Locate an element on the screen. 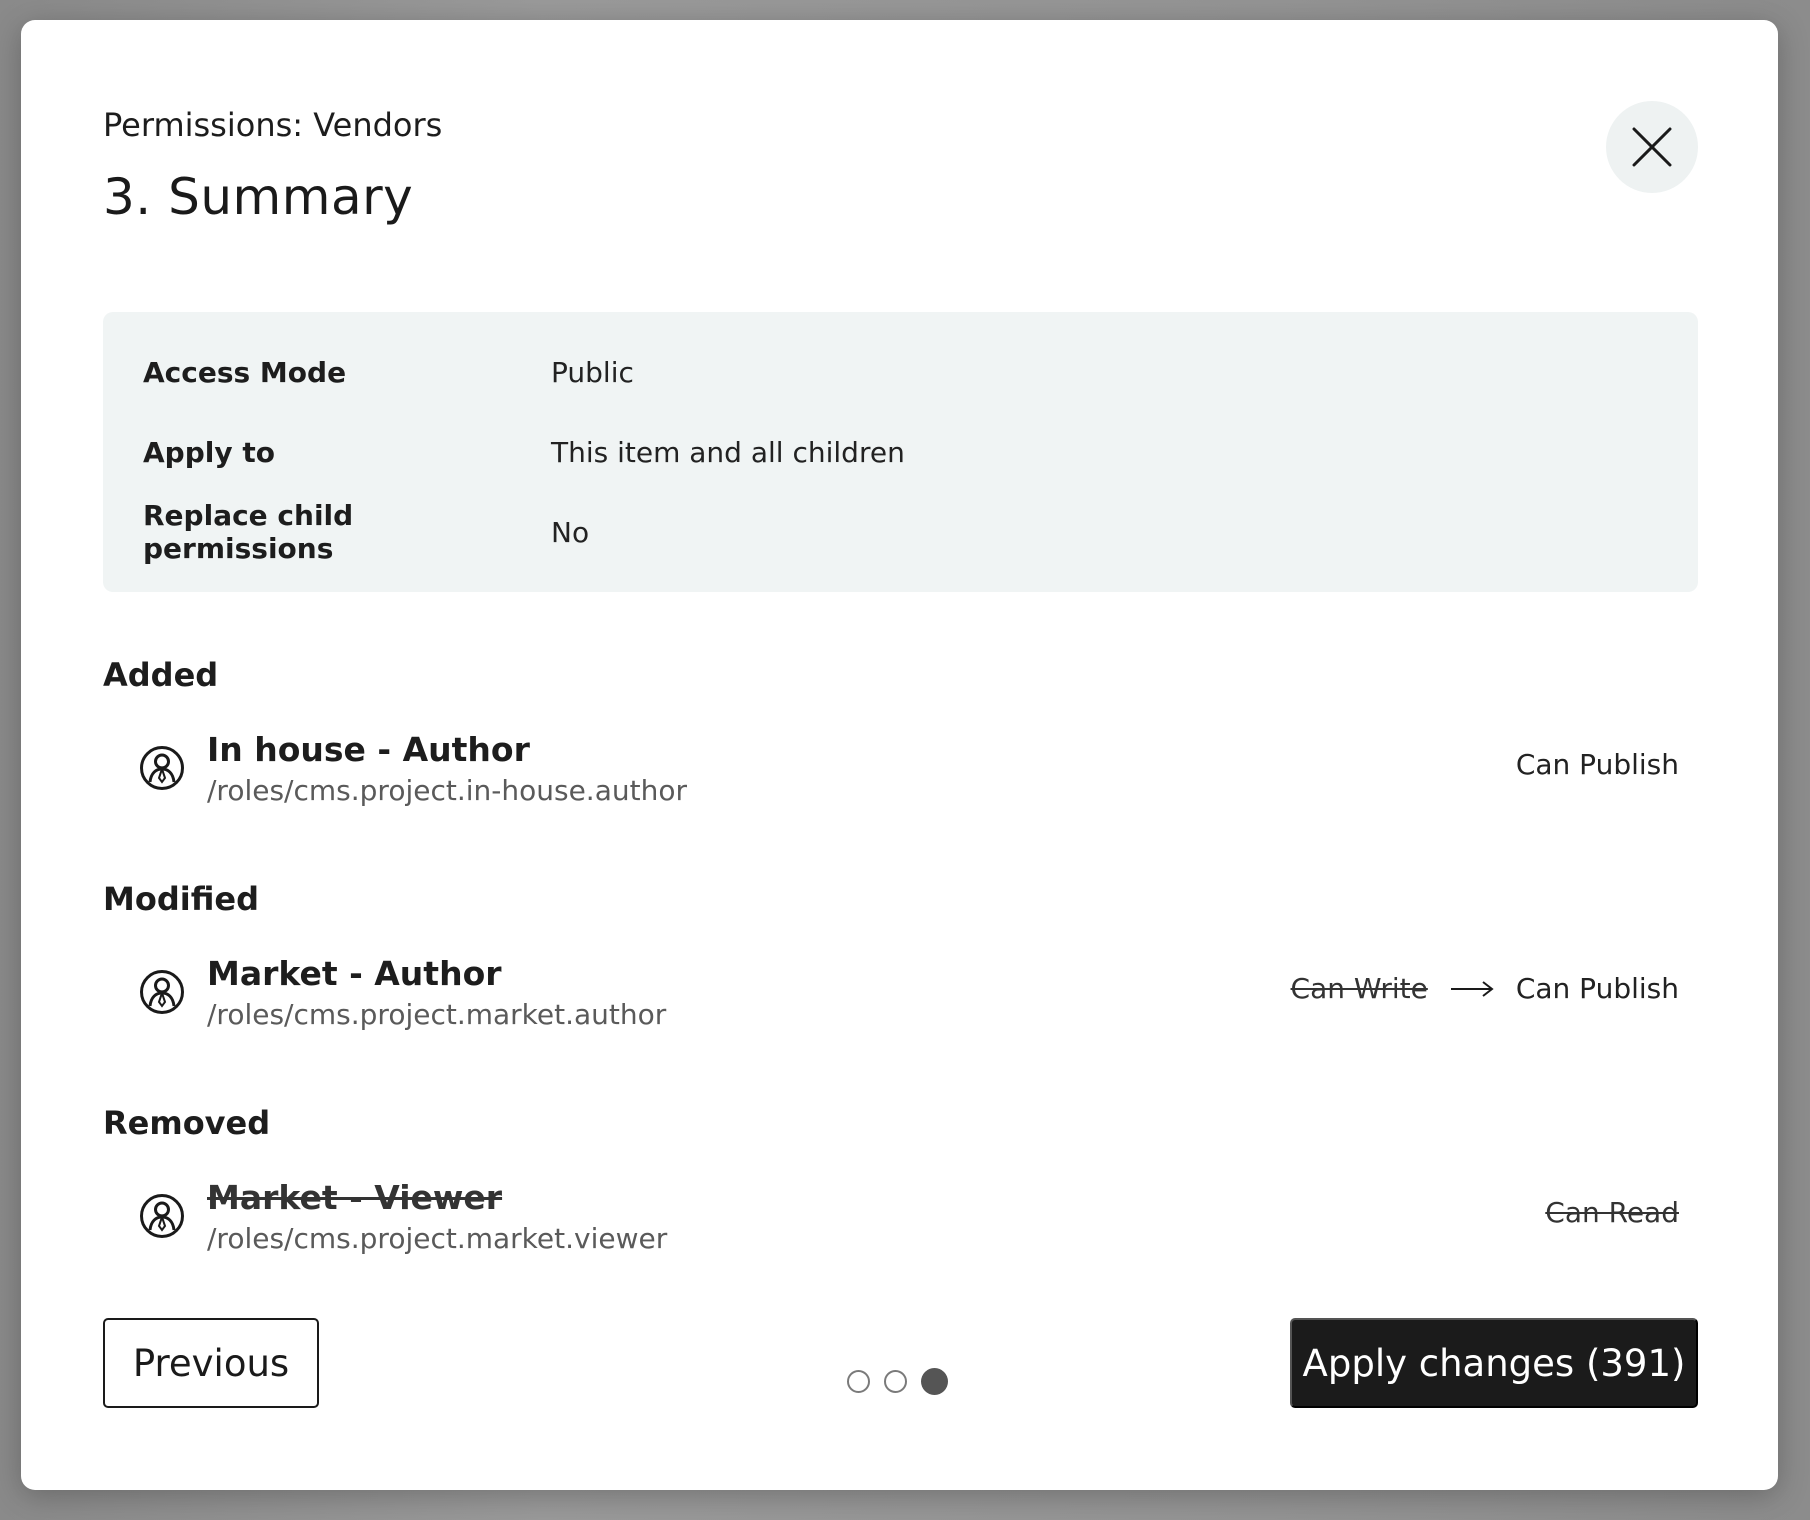 The image size is (1810, 1520). summary-value: No is located at coordinates (570, 532).